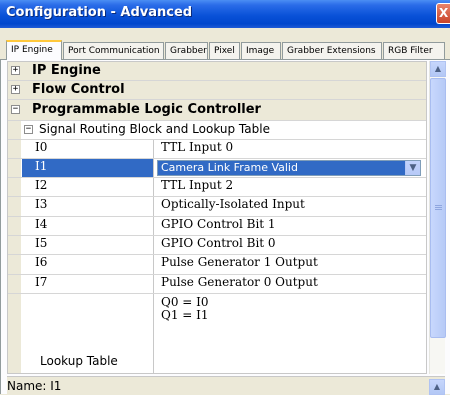 This screenshot has height=395, width=450. What do you see at coordinates (88, 168) in the screenshot?
I see `property-name: I1` at bounding box center [88, 168].